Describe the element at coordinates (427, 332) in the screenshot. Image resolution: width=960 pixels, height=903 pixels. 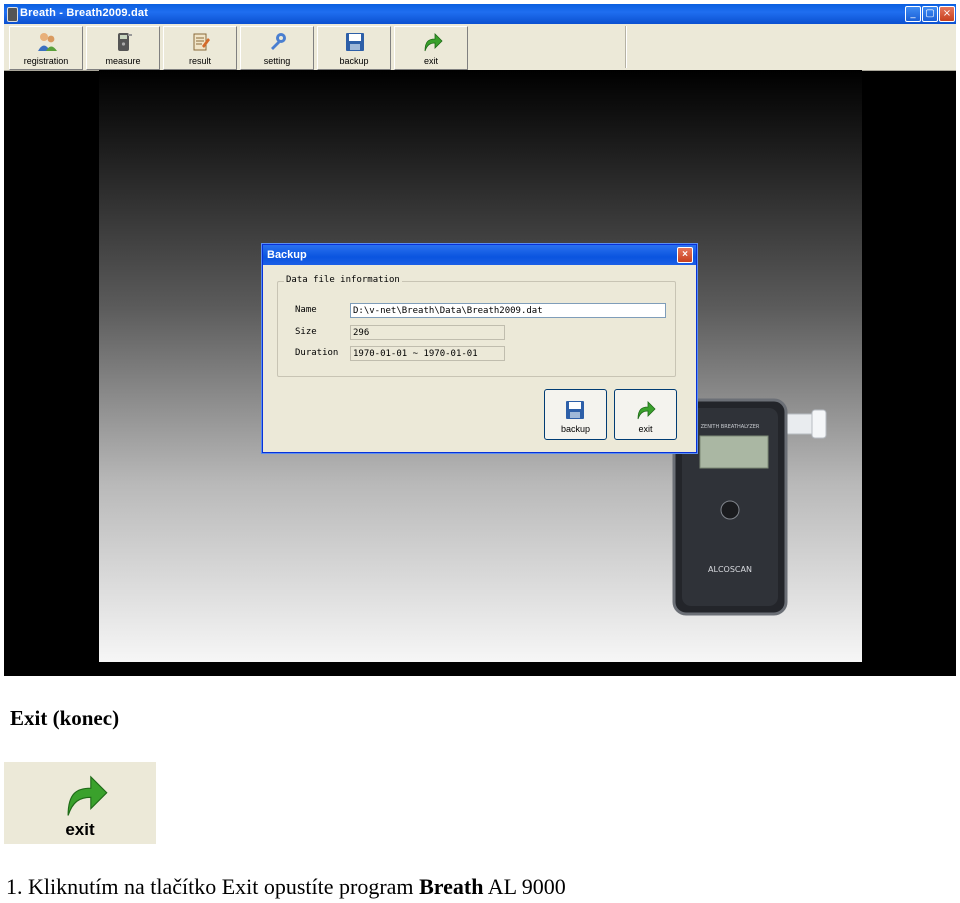
I see `size-field: 296` at that location.